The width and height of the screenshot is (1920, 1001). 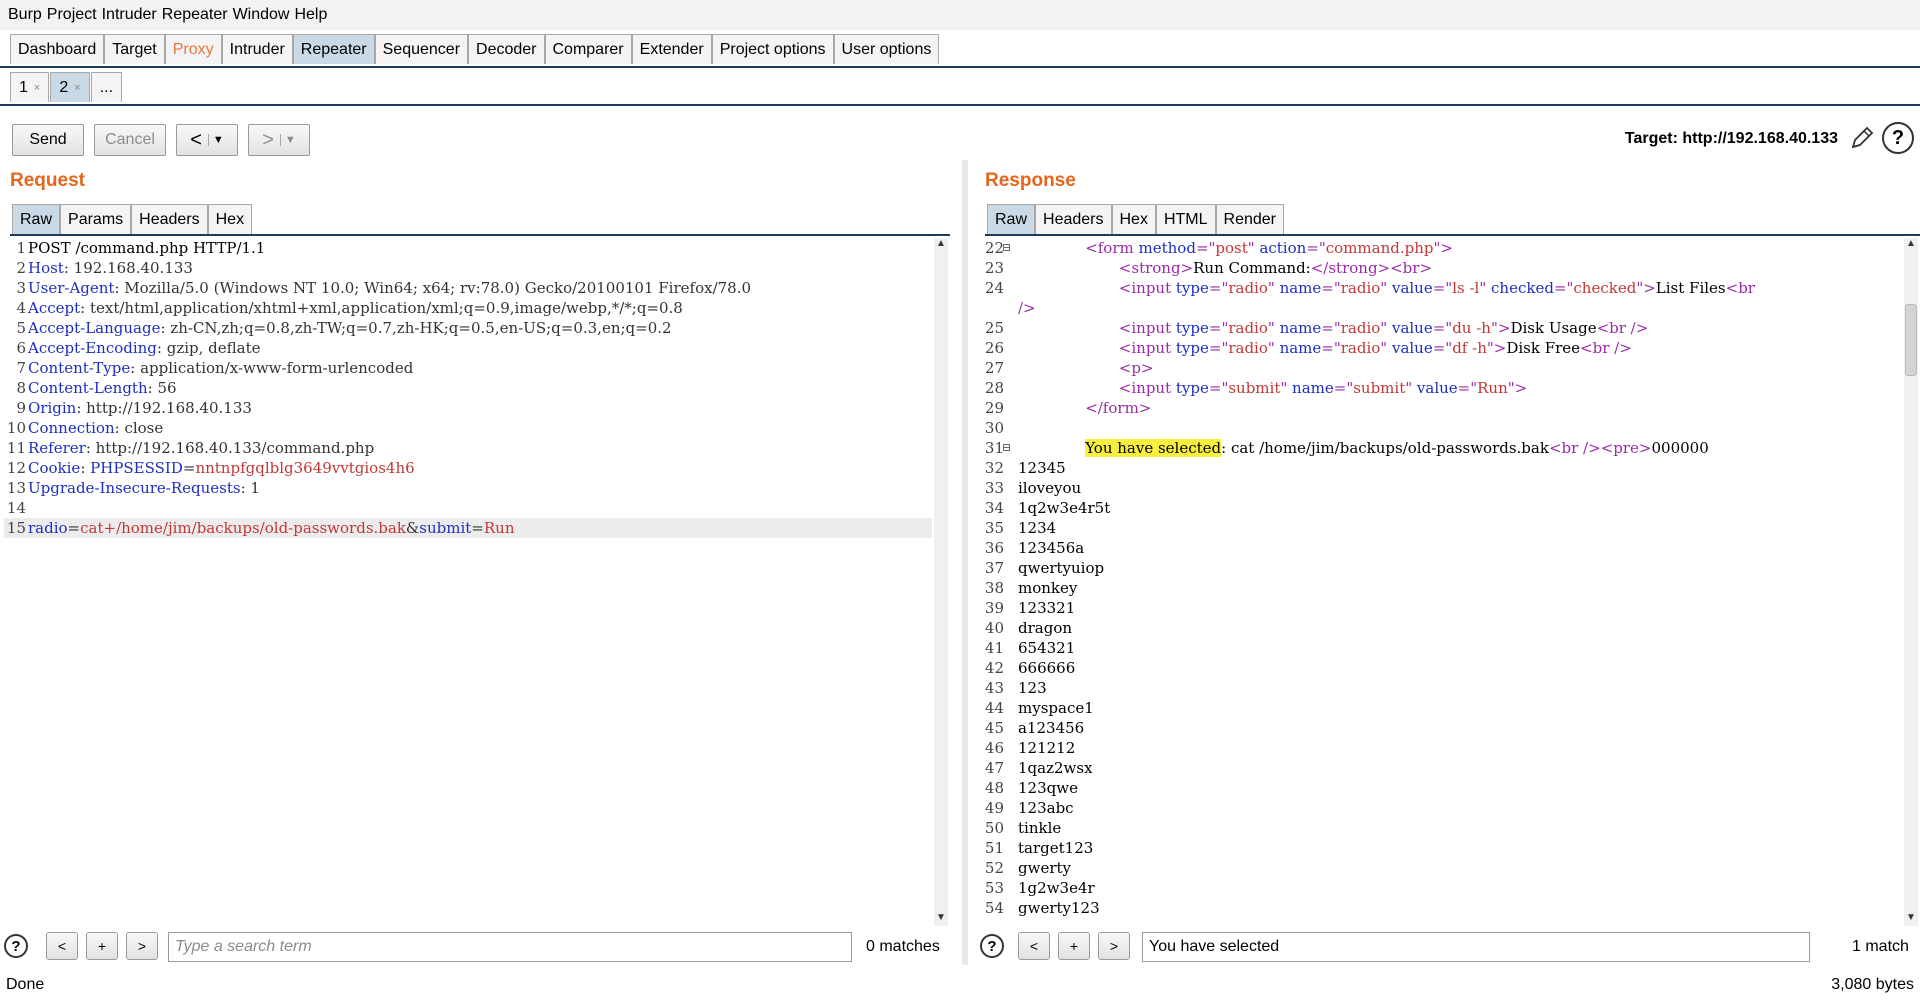 I want to click on menu-help: Help, so click(x=310, y=15).